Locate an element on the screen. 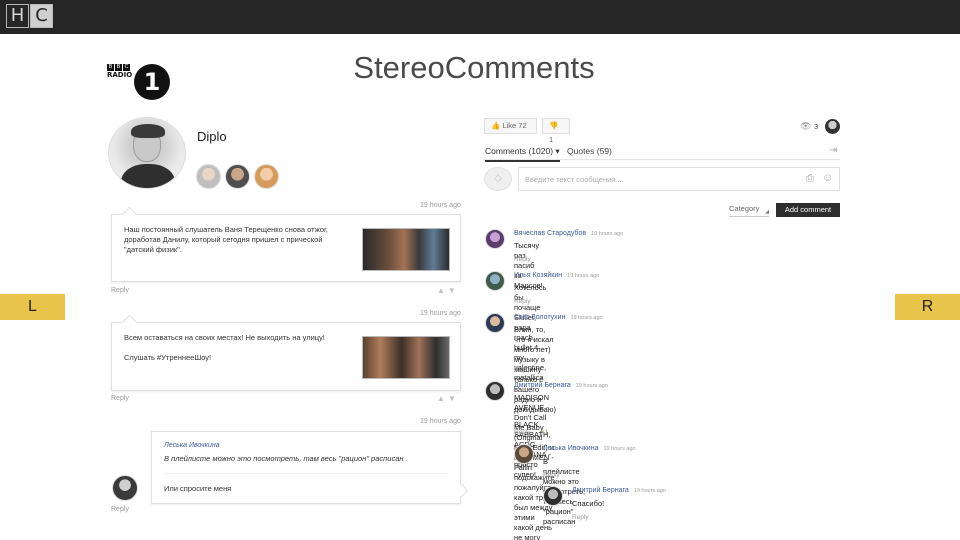 This screenshot has width=960, height=540. quote-author: Леська Ивочкина is located at coordinates (192, 445).